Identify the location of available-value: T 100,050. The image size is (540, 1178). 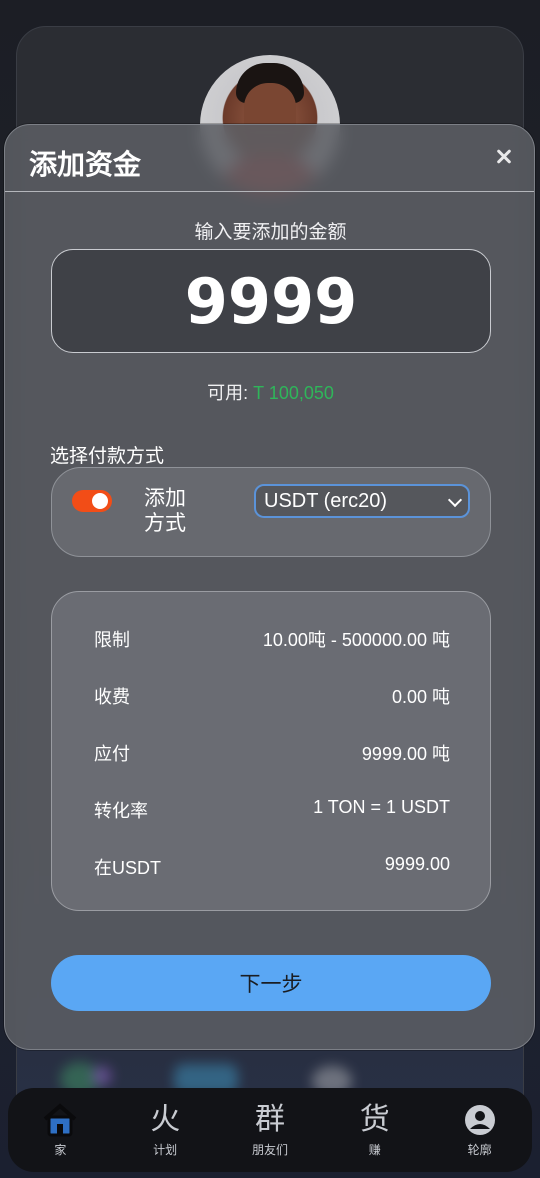
(293, 393).